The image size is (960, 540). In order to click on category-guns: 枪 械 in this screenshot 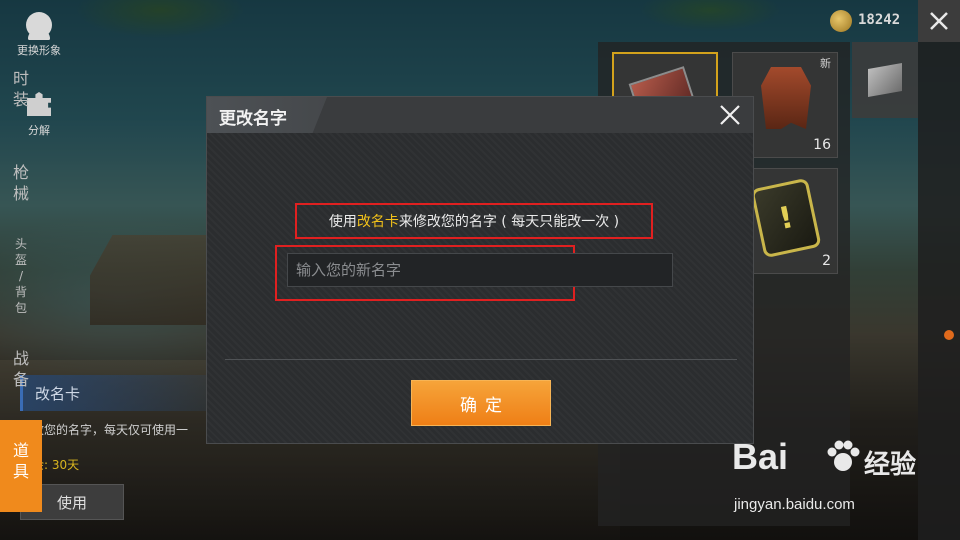, I will do `click(21, 183)`.